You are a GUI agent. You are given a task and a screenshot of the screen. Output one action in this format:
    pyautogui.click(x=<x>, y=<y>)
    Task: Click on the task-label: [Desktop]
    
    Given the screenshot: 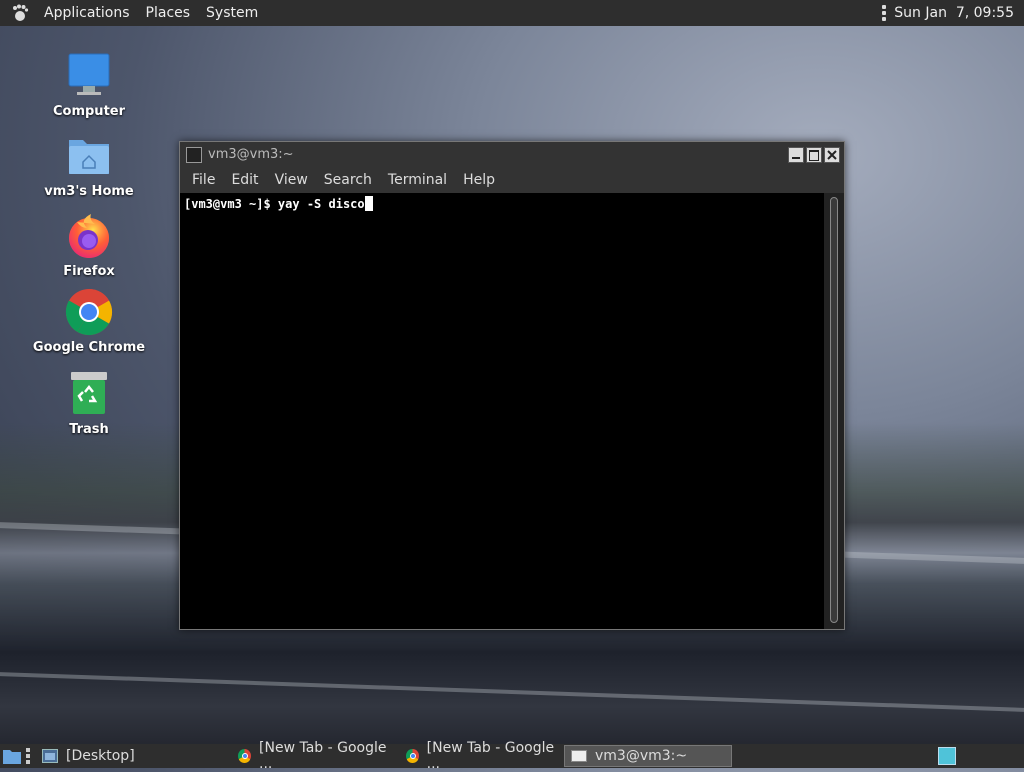 What is the action you would take?
    pyautogui.click(x=100, y=756)
    